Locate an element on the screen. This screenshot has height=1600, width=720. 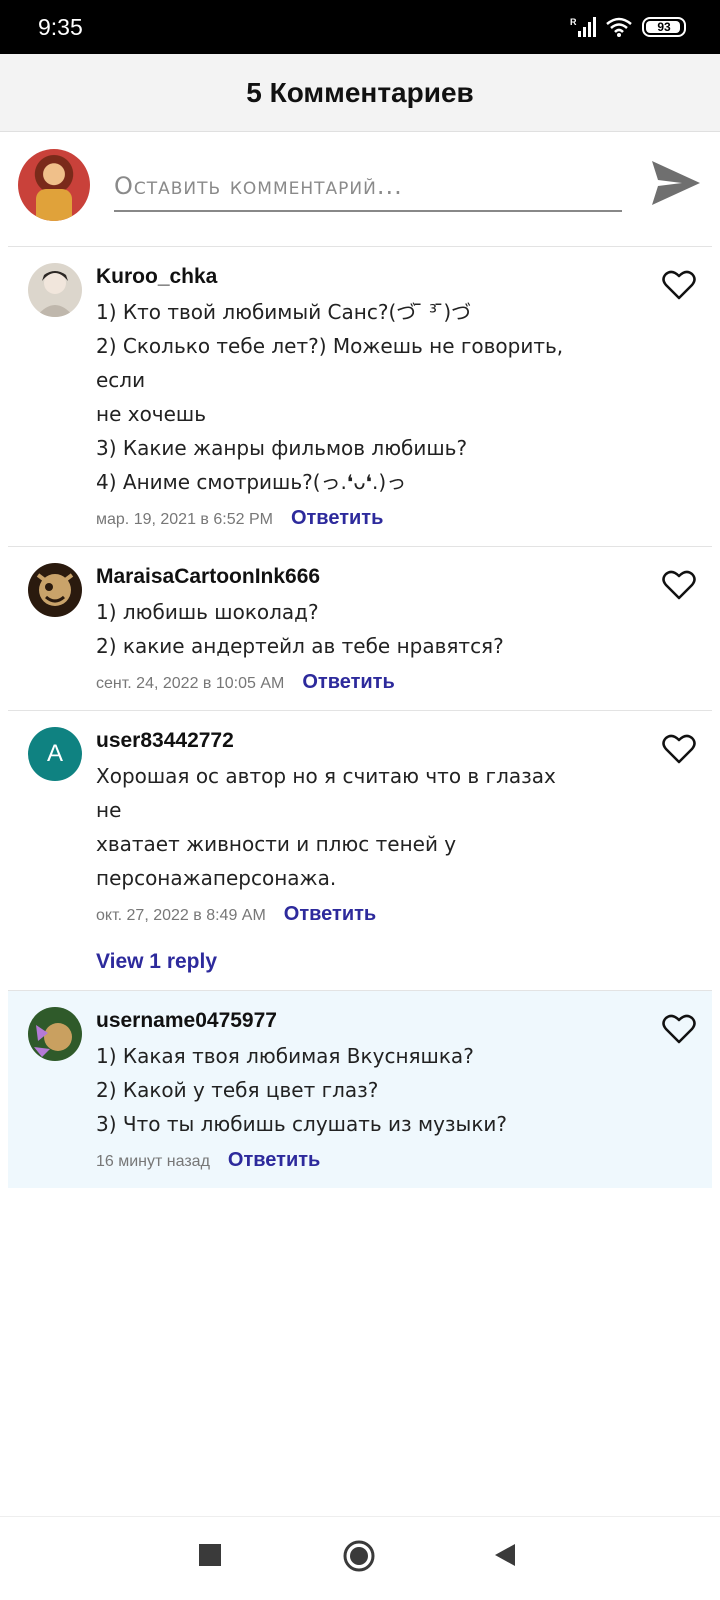
avatar-letter: A is located at coordinates (54, 753).